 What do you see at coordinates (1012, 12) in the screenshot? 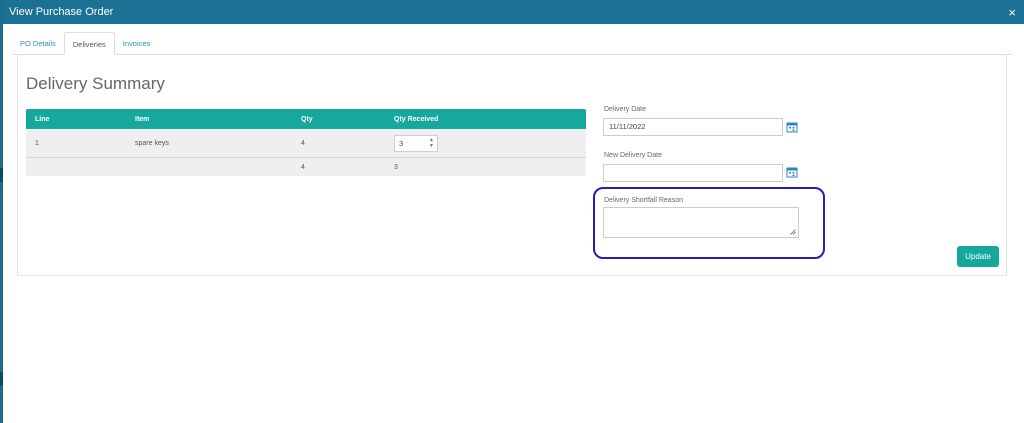
I see `close-icon: ×` at bounding box center [1012, 12].